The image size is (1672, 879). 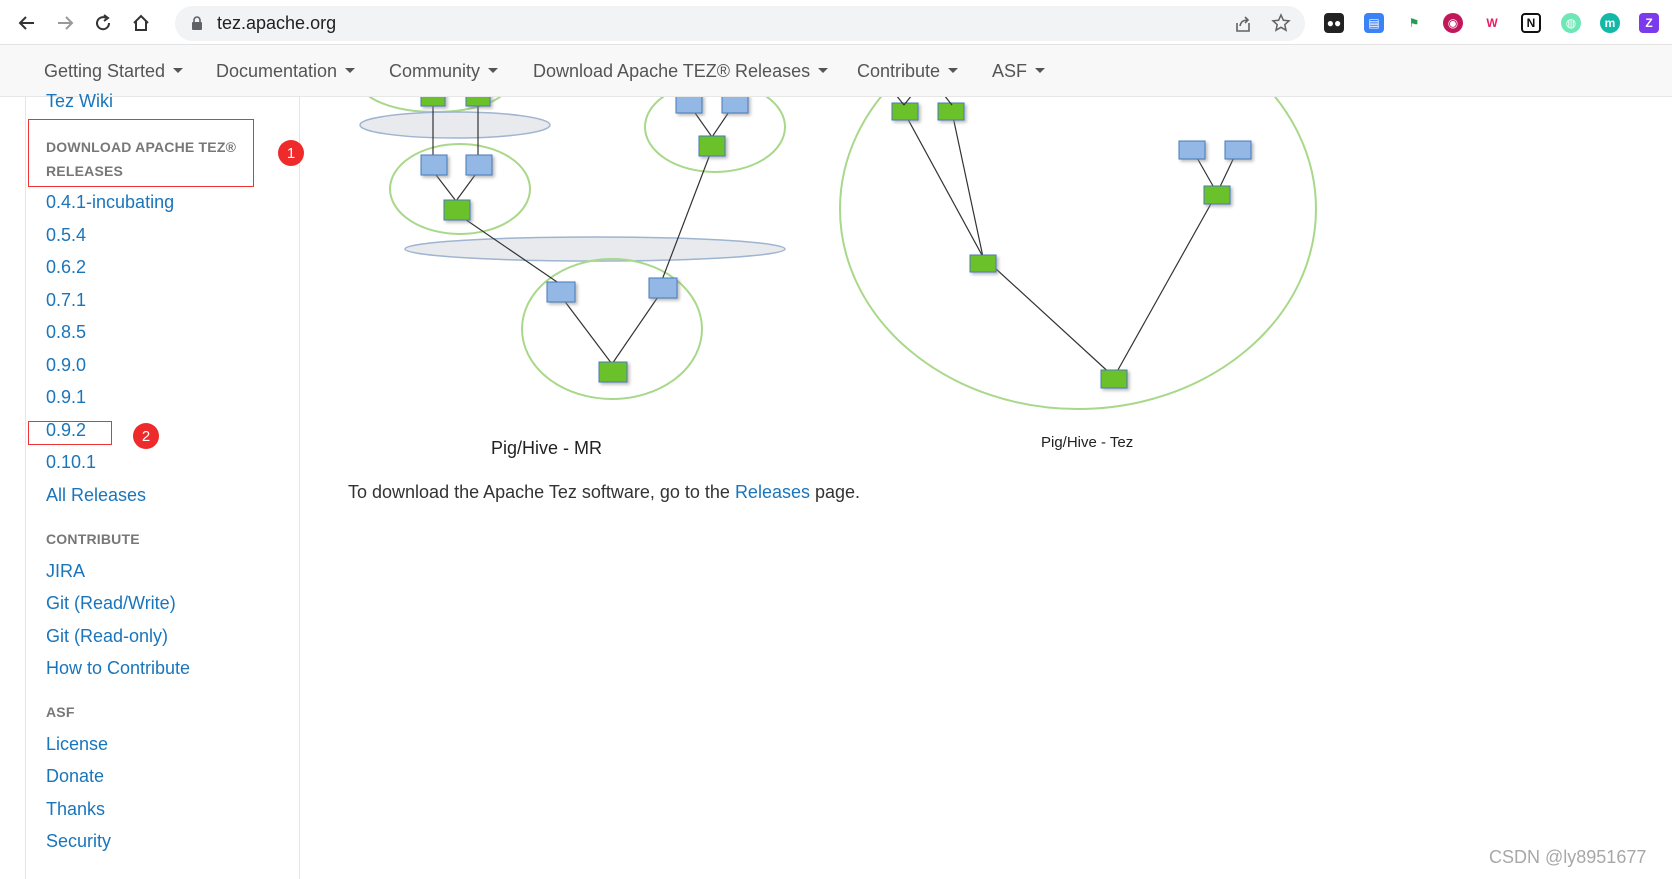 I want to click on bookmark-star-icon, so click(x=1281, y=25).